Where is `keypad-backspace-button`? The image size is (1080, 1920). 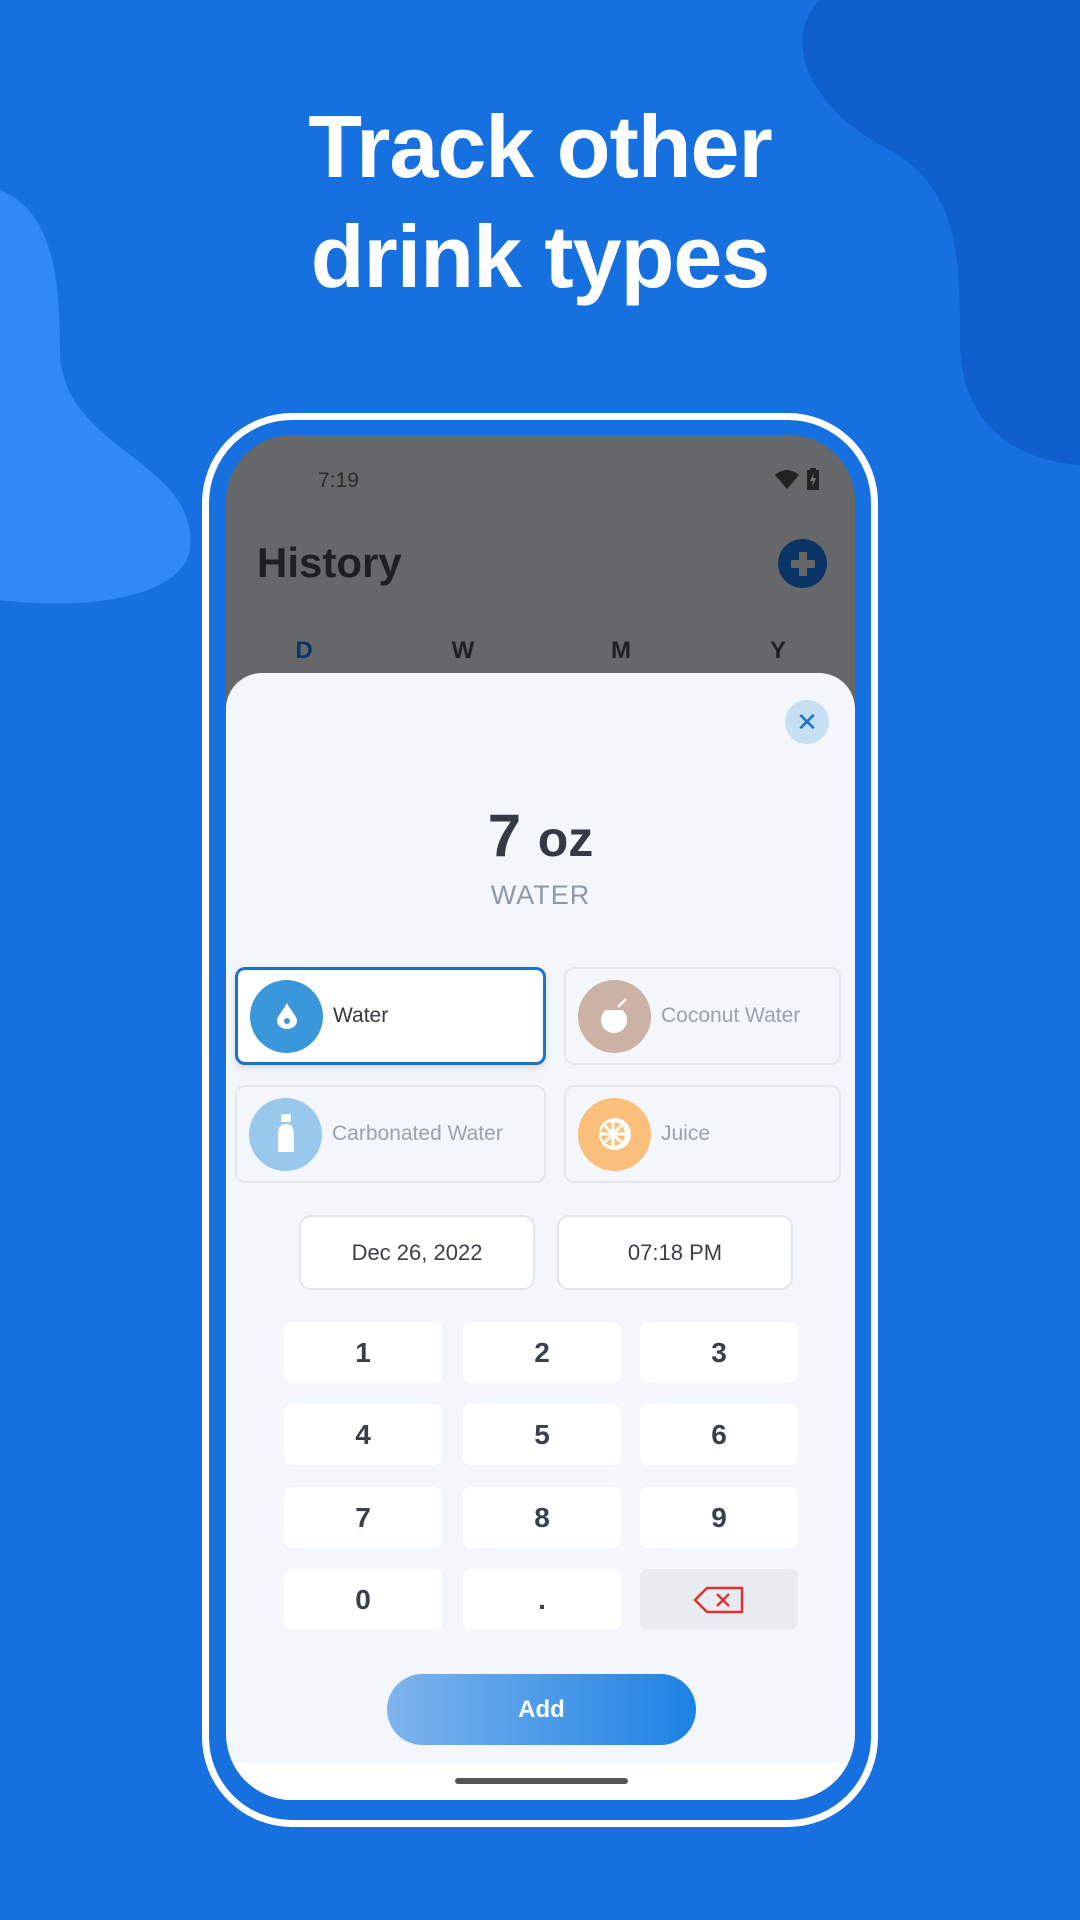 keypad-backspace-button is located at coordinates (719, 1599).